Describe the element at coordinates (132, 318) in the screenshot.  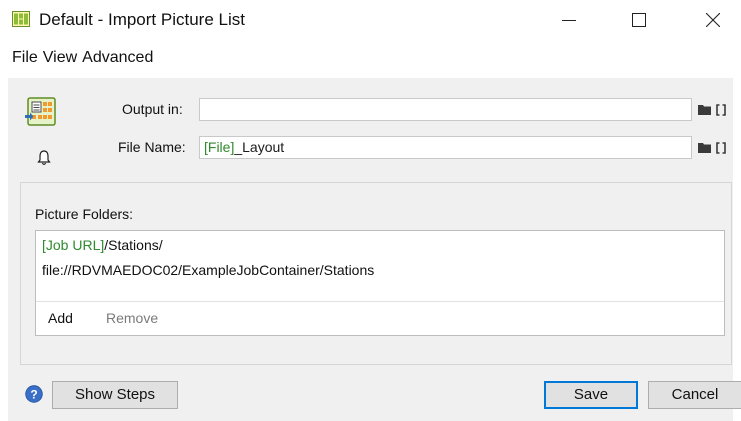
I see `remove-folder-button: Remove` at that location.